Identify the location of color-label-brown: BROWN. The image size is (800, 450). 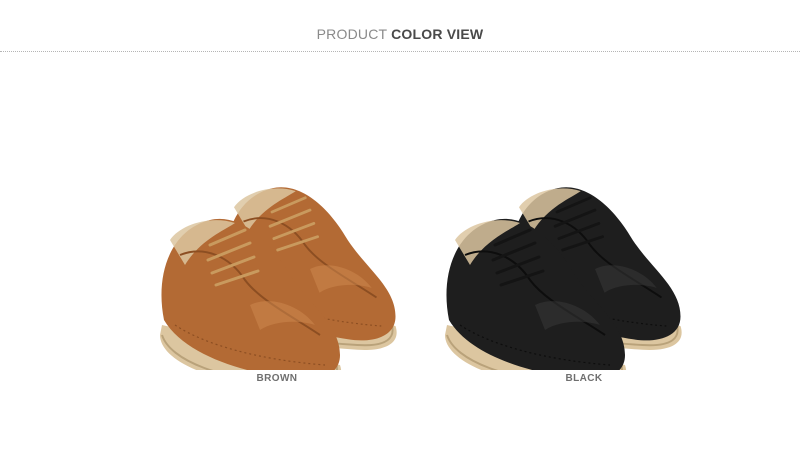
(277, 378).